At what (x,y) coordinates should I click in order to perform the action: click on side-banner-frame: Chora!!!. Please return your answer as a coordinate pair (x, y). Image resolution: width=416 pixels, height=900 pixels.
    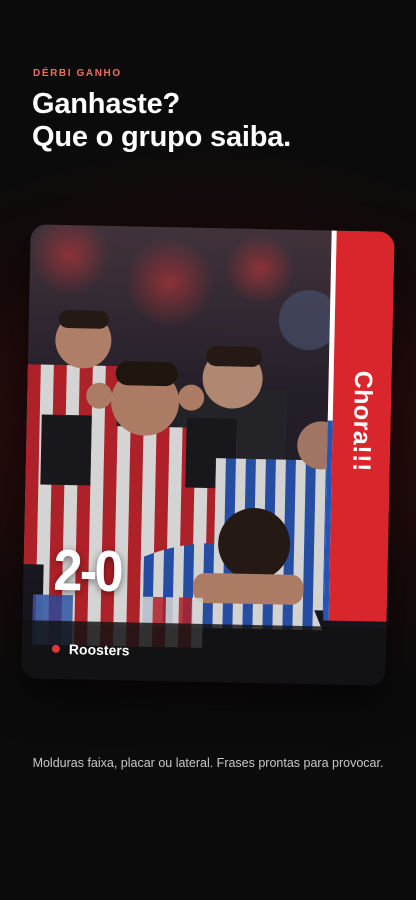
    Looking at the image, I should click on (359, 426).